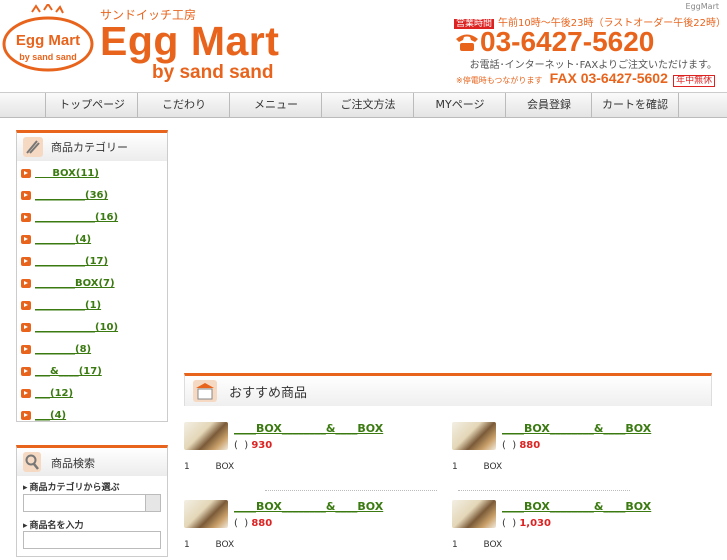 The width and height of the screenshot is (727, 560). Describe the element at coordinates (93, 350) in the screenshot. I see `list-item: ________(8)` at that location.